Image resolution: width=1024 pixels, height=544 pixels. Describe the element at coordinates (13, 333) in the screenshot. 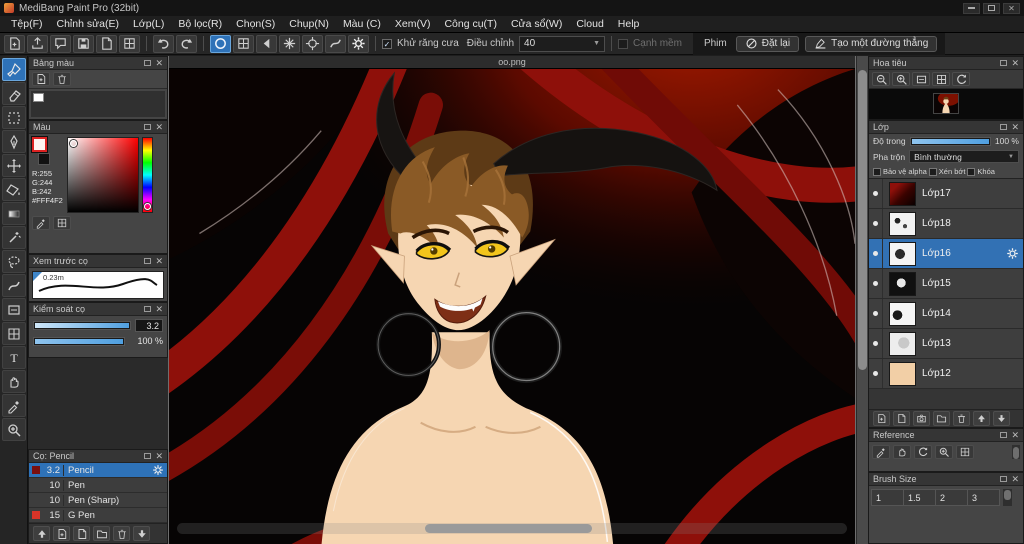

I see `tool-divide` at that location.